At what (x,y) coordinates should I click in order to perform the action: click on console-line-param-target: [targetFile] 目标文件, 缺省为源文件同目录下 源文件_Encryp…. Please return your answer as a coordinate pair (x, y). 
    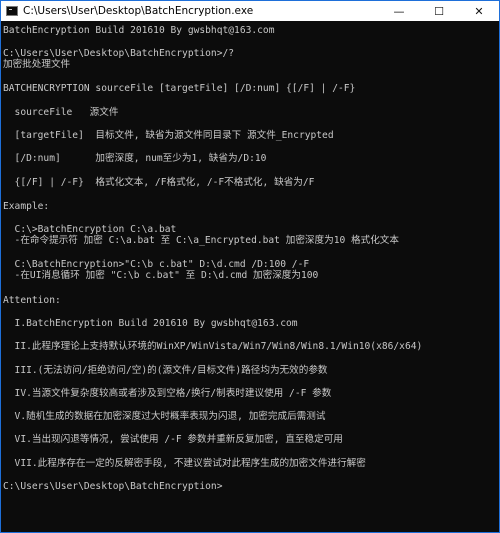
    Looking at the image, I should click on (168, 135).